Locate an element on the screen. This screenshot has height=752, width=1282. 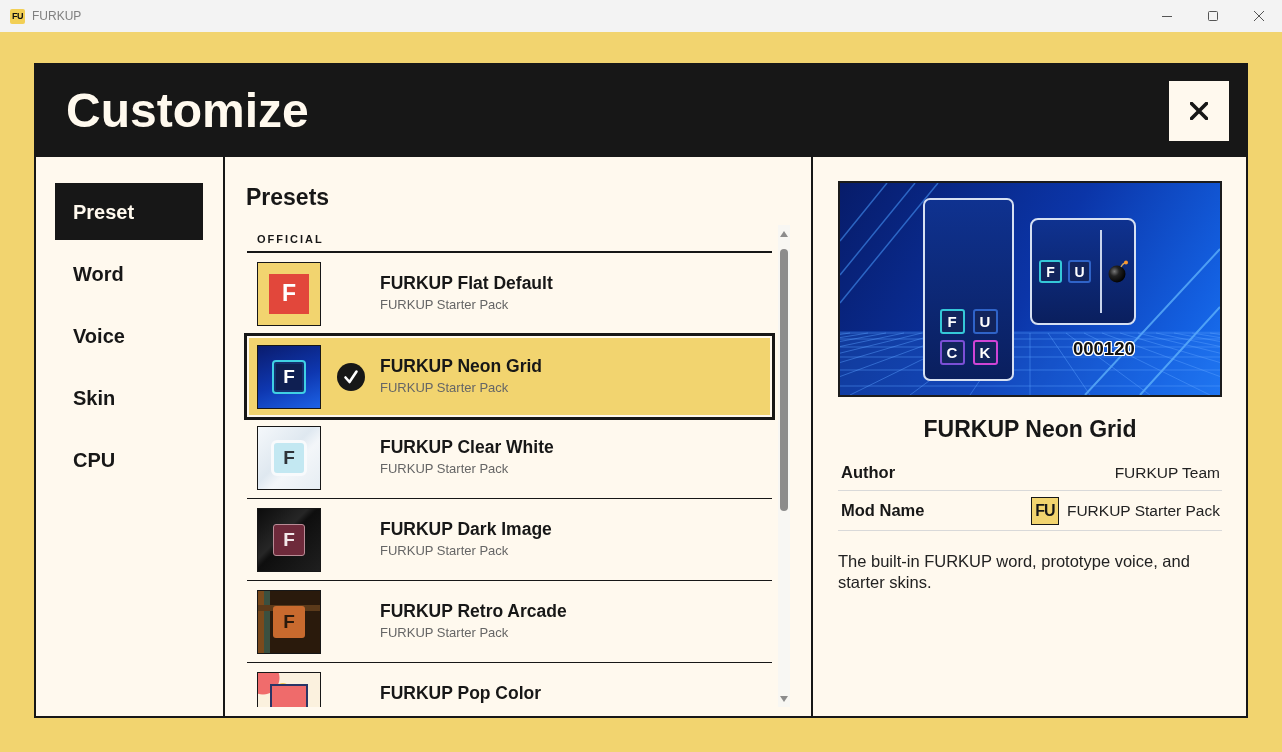
description-text: The built-in FURKUP word, prototype voice, and starter skins. is located at coordinates (1014, 572).